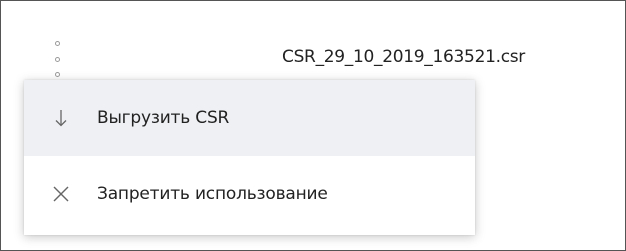  I want to click on more-dot-top, so click(57, 43).